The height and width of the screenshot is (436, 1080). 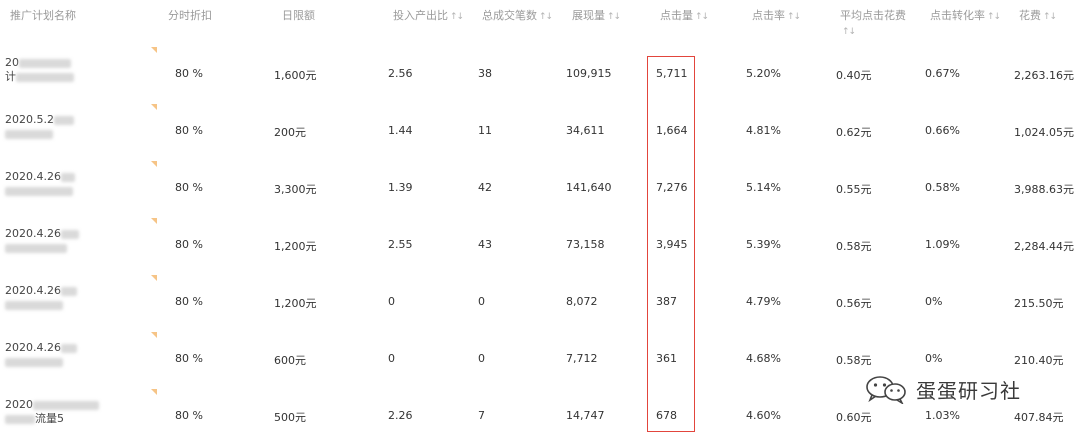 What do you see at coordinates (80, 70) in the screenshot?
I see `campaign-name: 20 计` at bounding box center [80, 70].